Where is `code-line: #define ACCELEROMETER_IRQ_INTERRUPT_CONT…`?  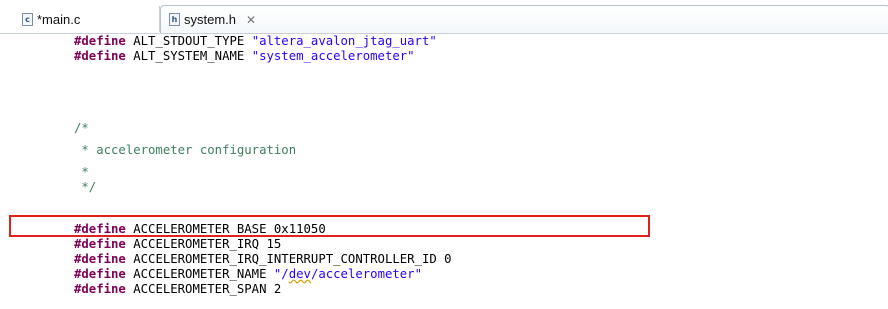 code-line: #define ACCELEROMETER_IRQ_INTERRUPT_CONT… is located at coordinates (263, 259).